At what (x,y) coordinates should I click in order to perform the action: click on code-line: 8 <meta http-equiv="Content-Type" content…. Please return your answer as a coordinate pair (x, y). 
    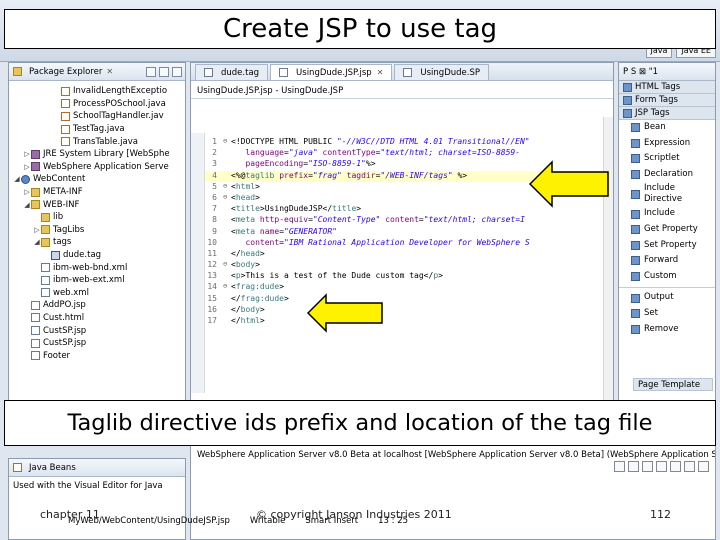
    Looking at the image, I should click on (405, 220).